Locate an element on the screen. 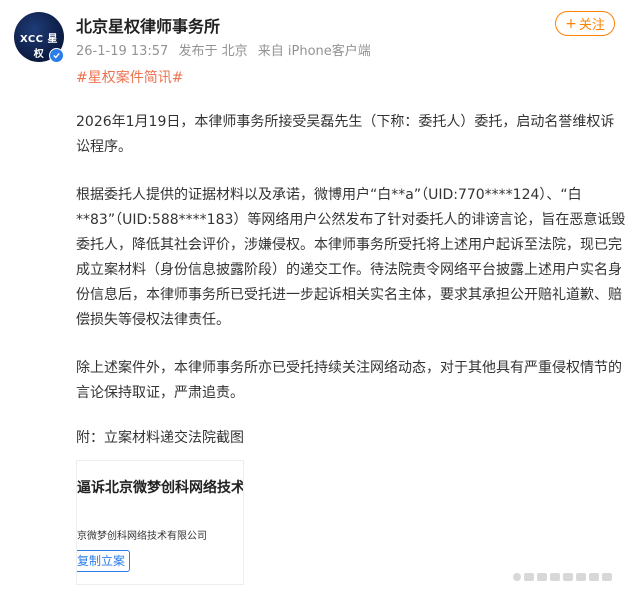 The width and height of the screenshot is (627, 595). post-meta: 26-1-19 13:57 发布于 北京 来自 iPhone客户端 is located at coordinates (226, 49).